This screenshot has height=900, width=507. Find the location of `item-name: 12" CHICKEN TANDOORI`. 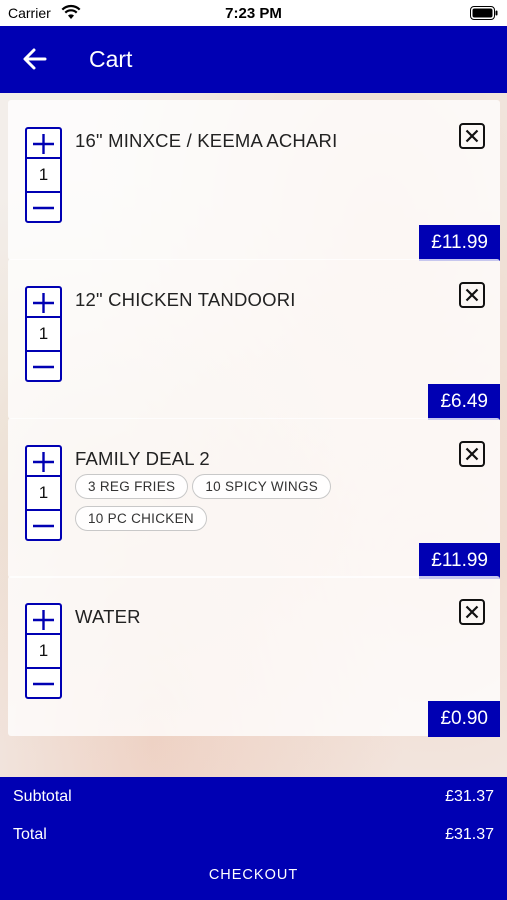

item-name: 12" CHICKEN TANDOORI is located at coordinates (185, 299).